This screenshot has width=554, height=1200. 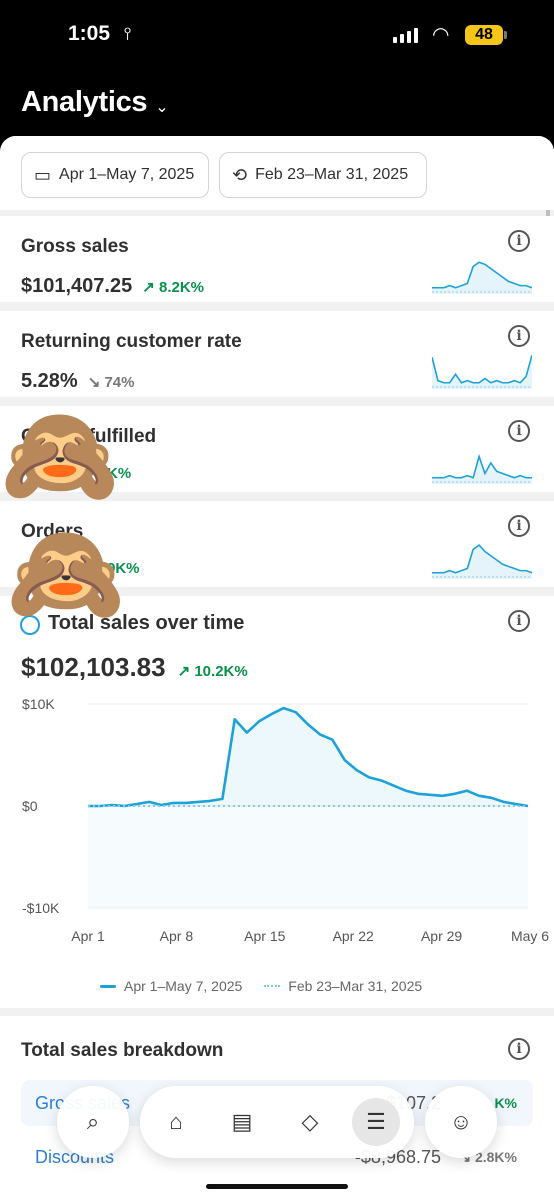 What do you see at coordinates (183, 986) in the screenshot?
I see `legend-label: Apr 1–May 7, 2025` at bounding box center [183, 986].